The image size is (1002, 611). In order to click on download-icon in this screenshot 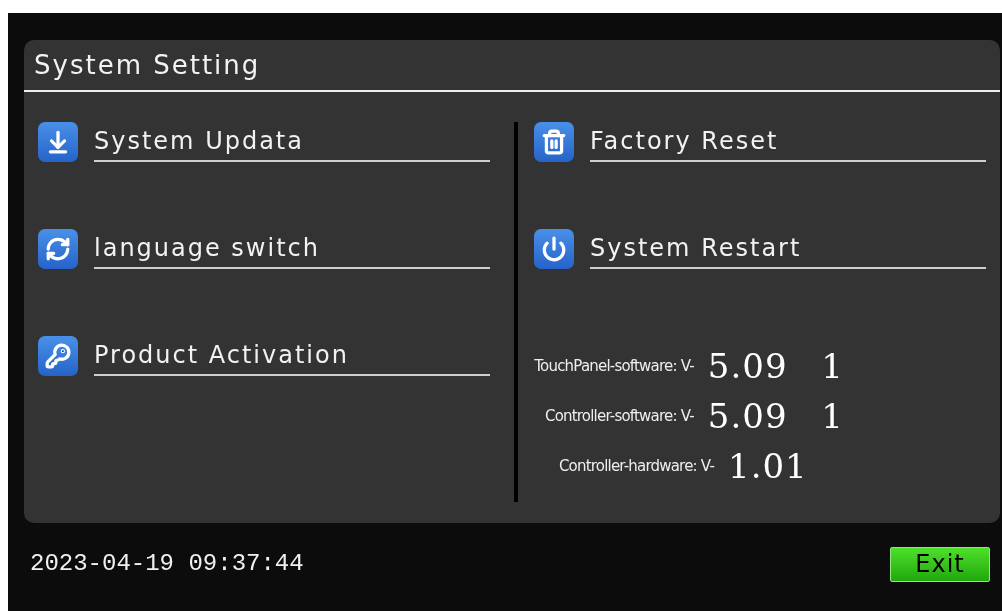, I will do `click(58, 142)`.